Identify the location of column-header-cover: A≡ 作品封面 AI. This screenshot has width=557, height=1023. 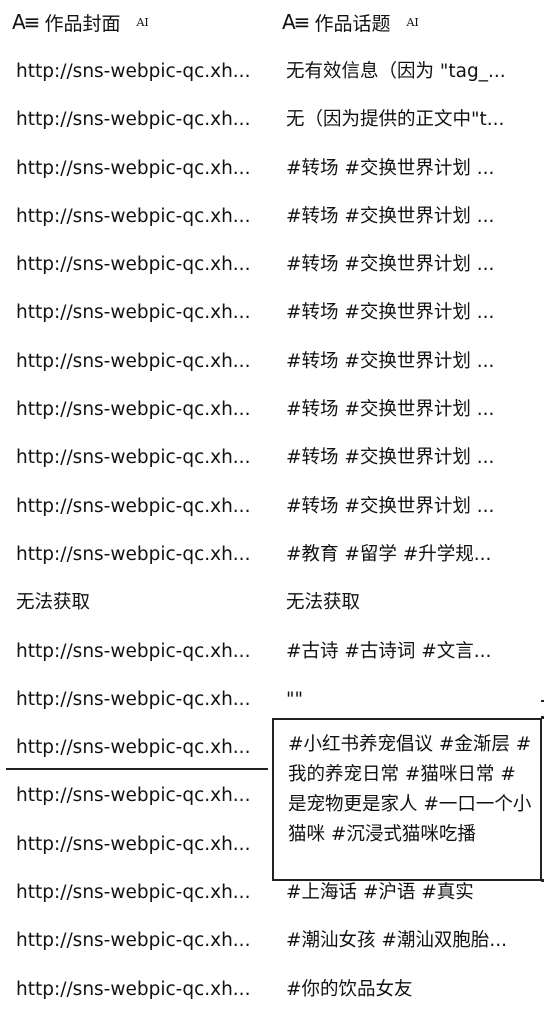
(80, 22).